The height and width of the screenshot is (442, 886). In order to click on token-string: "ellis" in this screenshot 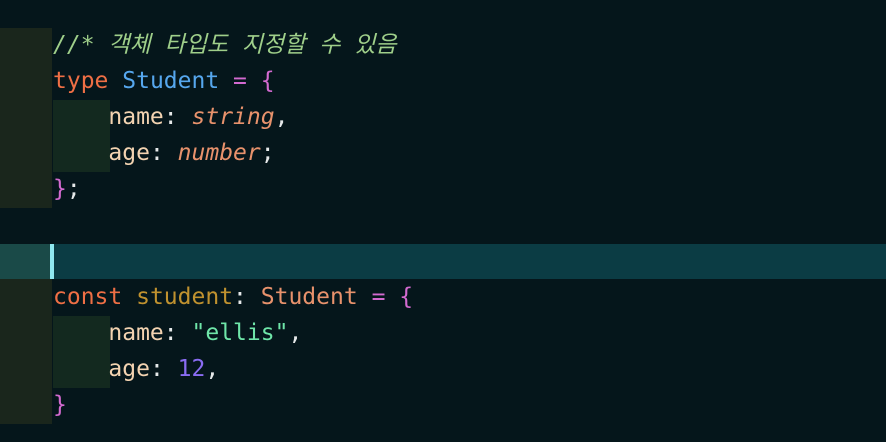, I will do `click(240, 333)`.